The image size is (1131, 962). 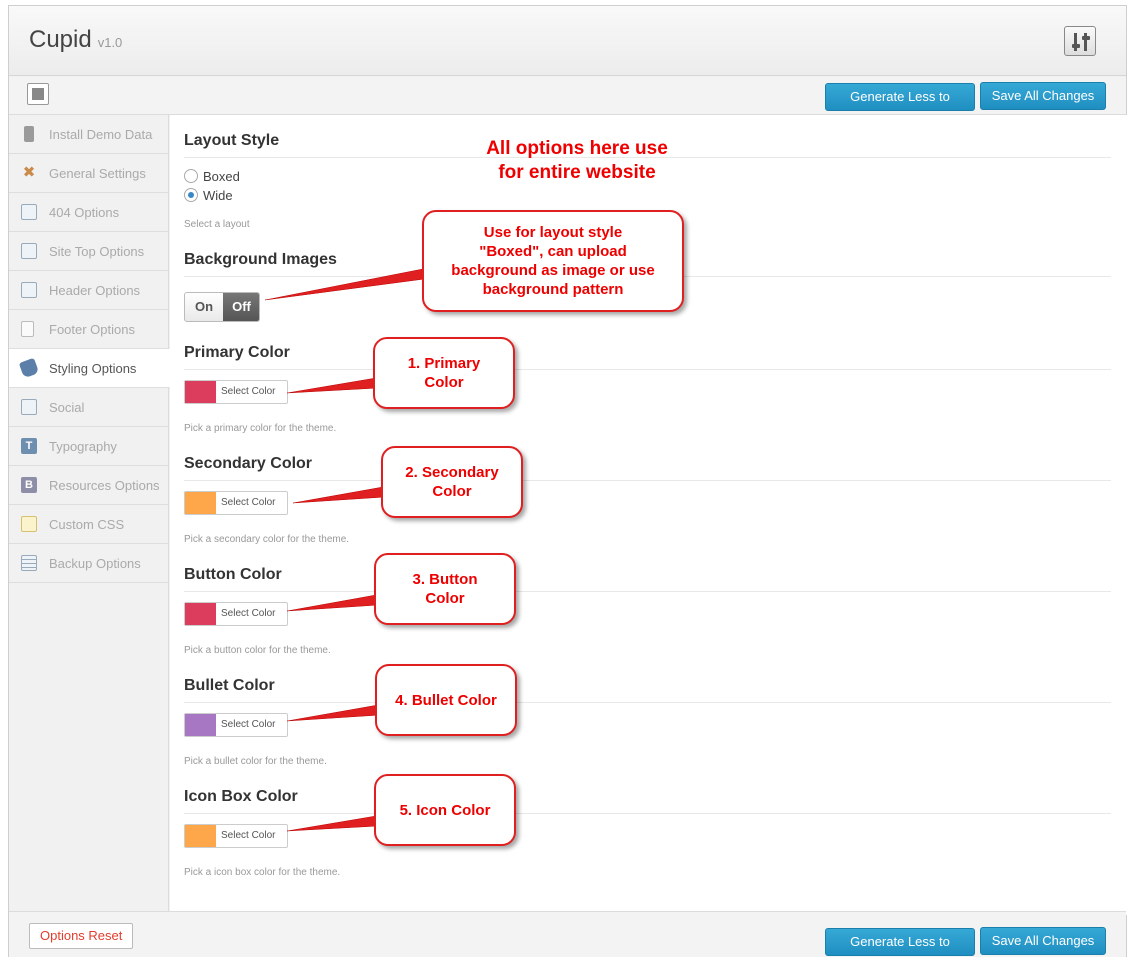 I want to click on radio-circle-checked, so click(x=191, y=195).